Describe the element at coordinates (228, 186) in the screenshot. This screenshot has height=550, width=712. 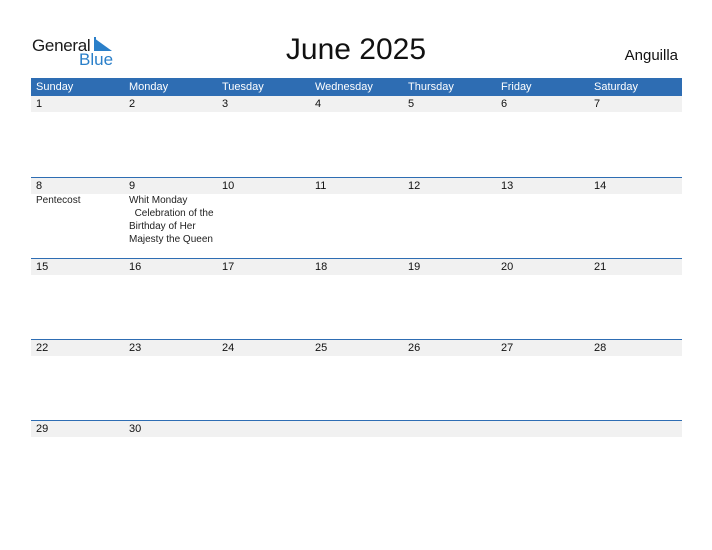
I see `day-number: 10` at that location.